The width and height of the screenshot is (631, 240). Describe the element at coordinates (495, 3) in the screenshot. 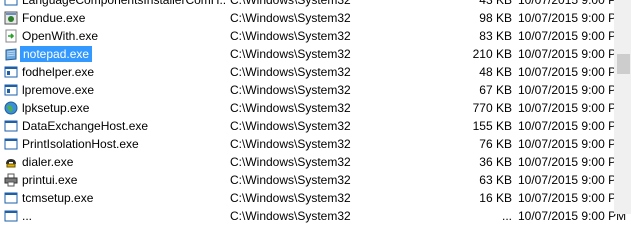

I see `file-size: 43 KB` at that location.